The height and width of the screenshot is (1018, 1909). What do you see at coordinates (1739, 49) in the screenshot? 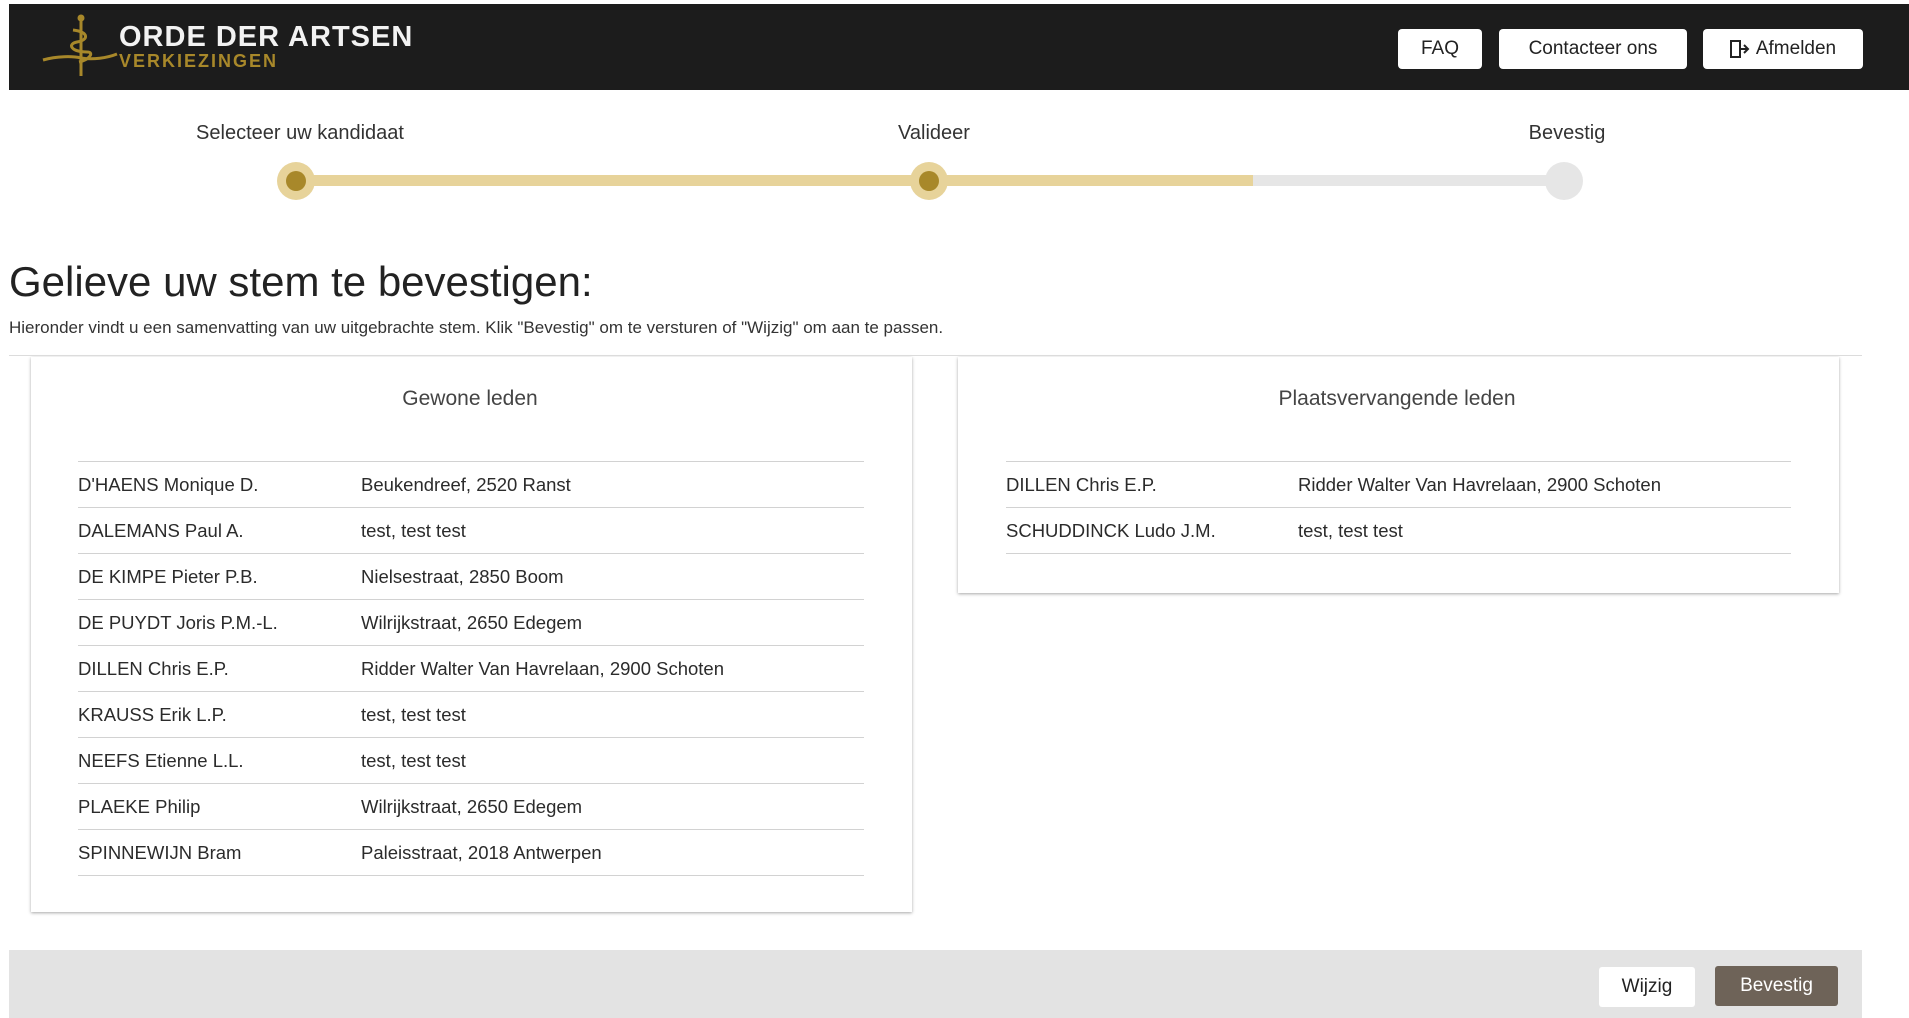
I see `logout-icon` at bounding box center [1739, 49].